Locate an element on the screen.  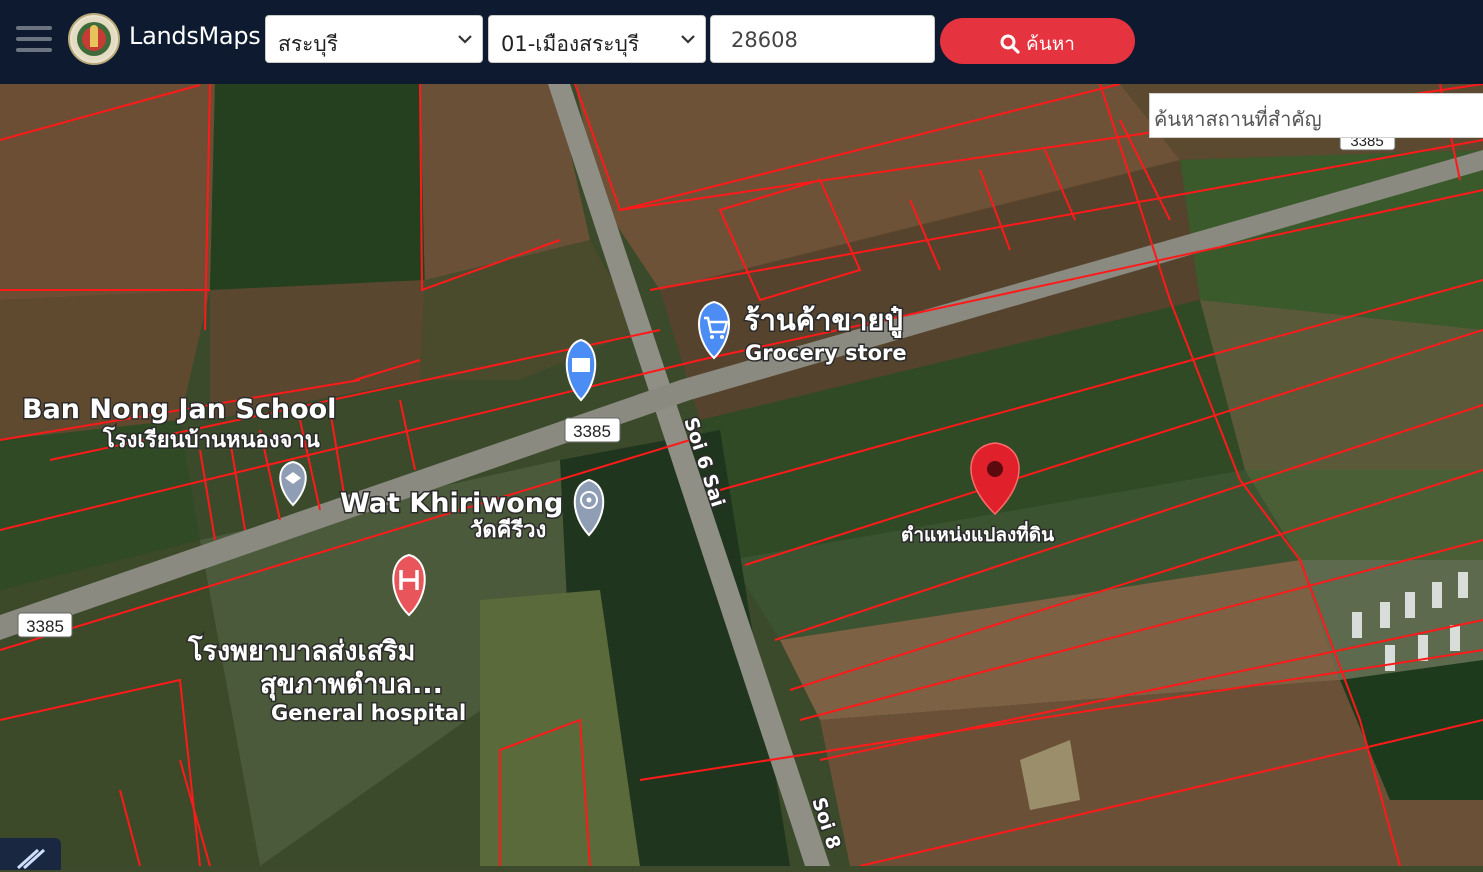
ruler-icon is located at coordinates (31, 859).